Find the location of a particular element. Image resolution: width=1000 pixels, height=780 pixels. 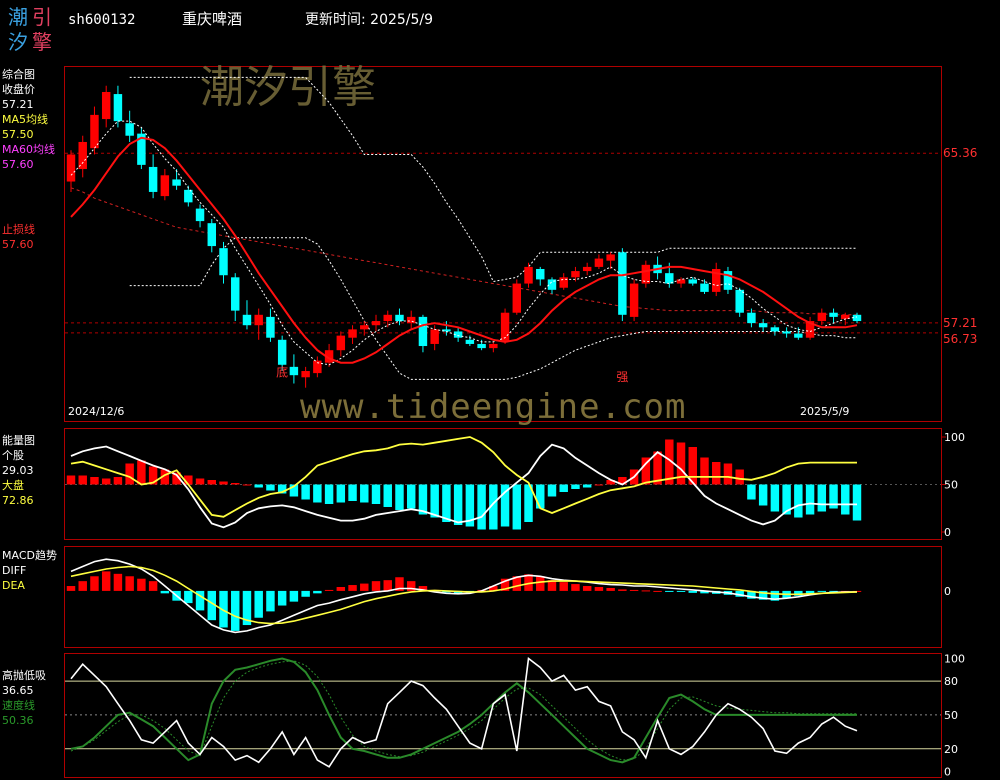

energy-plot: 0 50 100 is located at coordinates (515, 485).